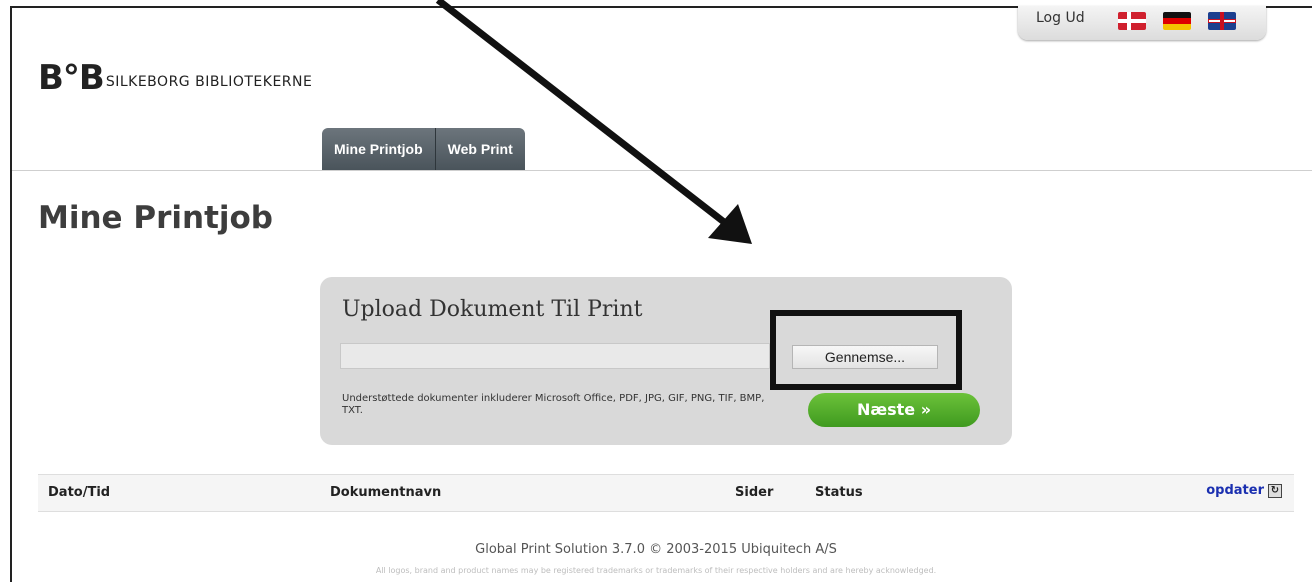 The width and height of the screenshot is (1312, 582). What do you see at coordinates (1060, 18) in the screenshot?
I see `logout-link: Log Ud` at bounding box center [1060, 18].